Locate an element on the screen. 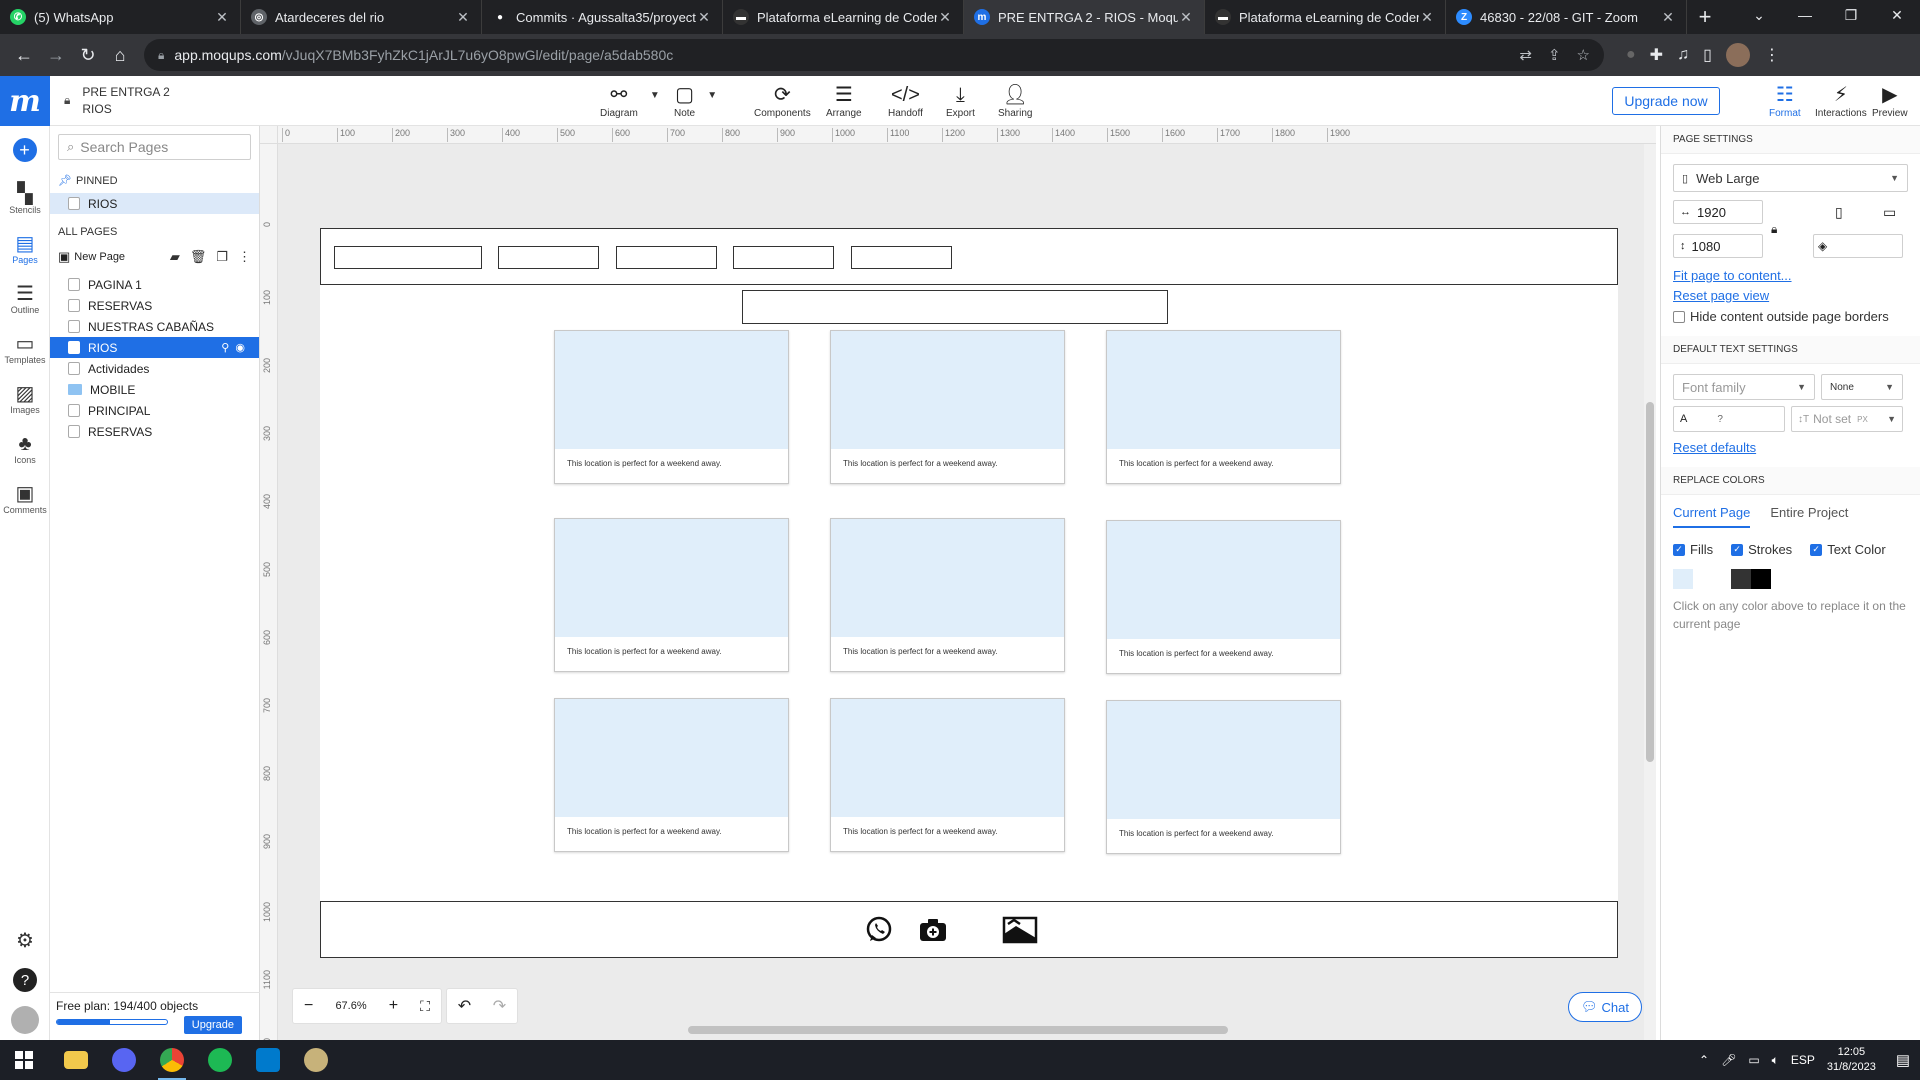 Image resolution: width=1920 pixels, height=1080 pixels. extensions-puzzle-icon: ✚ is located at coordinates (1656, 55).